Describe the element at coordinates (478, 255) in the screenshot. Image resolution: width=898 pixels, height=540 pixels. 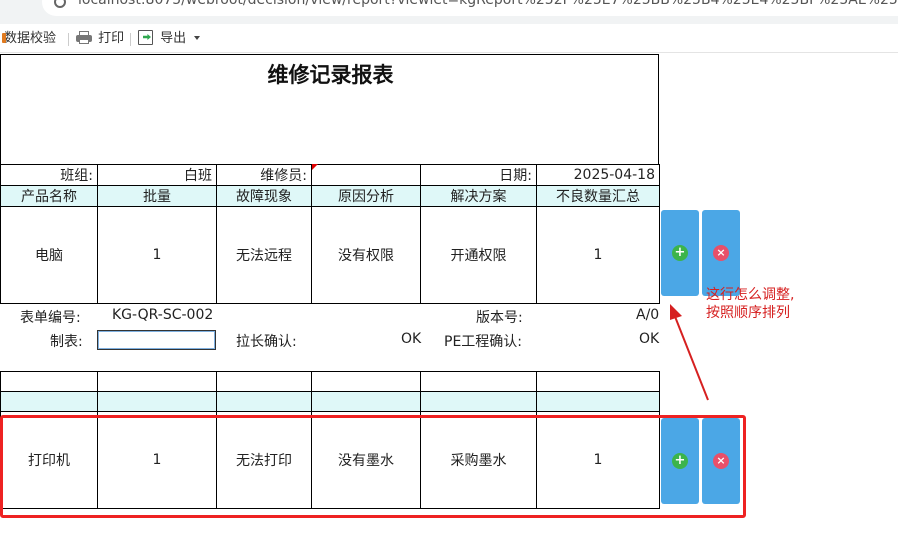
I see `solution-cell: 开通权限` at that location.